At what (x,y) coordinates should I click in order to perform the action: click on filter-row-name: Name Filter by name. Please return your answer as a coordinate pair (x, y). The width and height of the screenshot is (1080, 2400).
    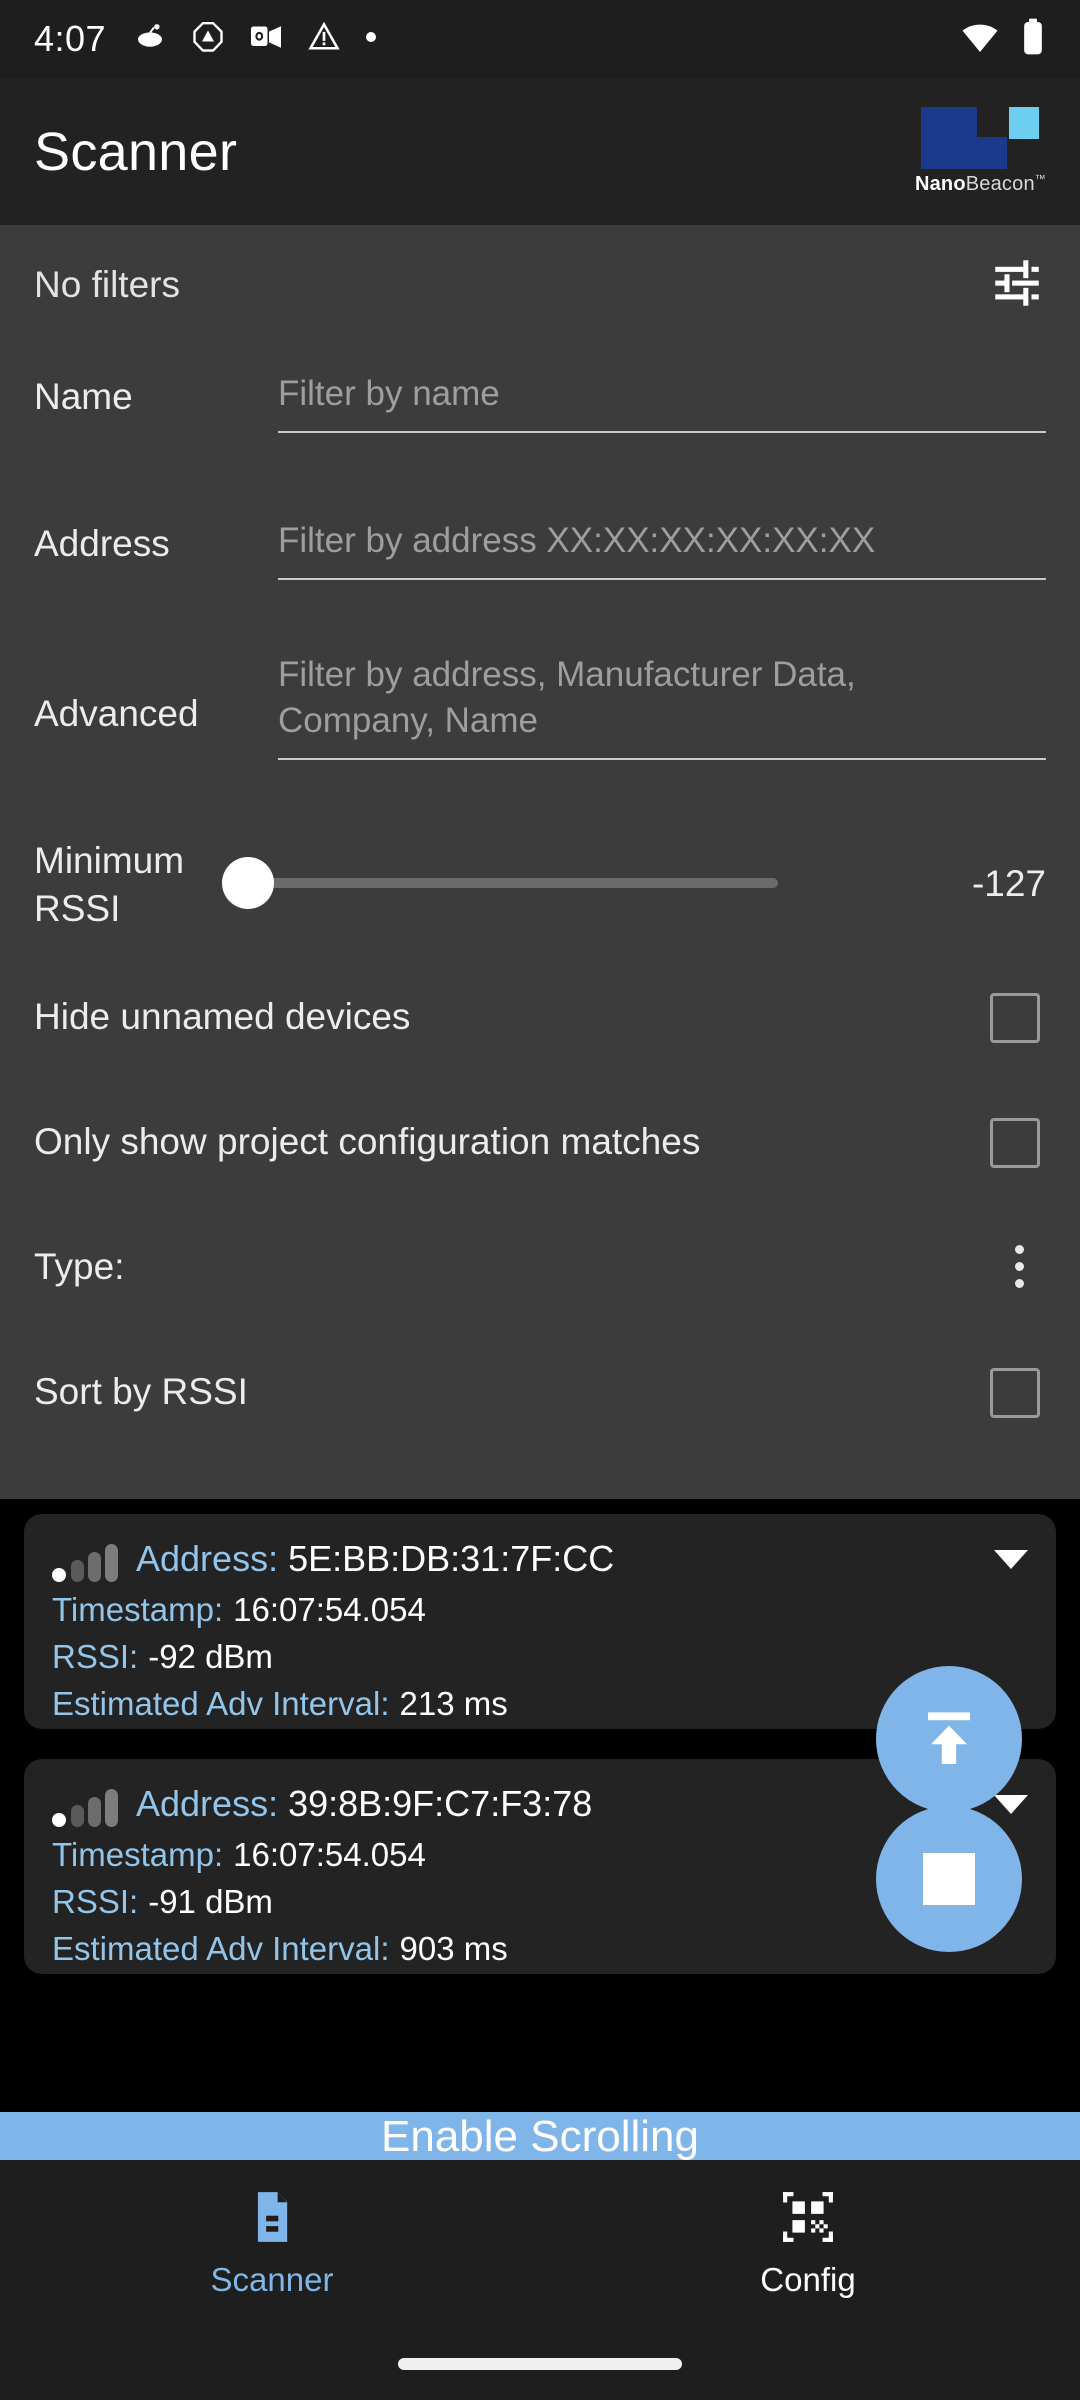
    Looking at the image, I should click on (540, 397).